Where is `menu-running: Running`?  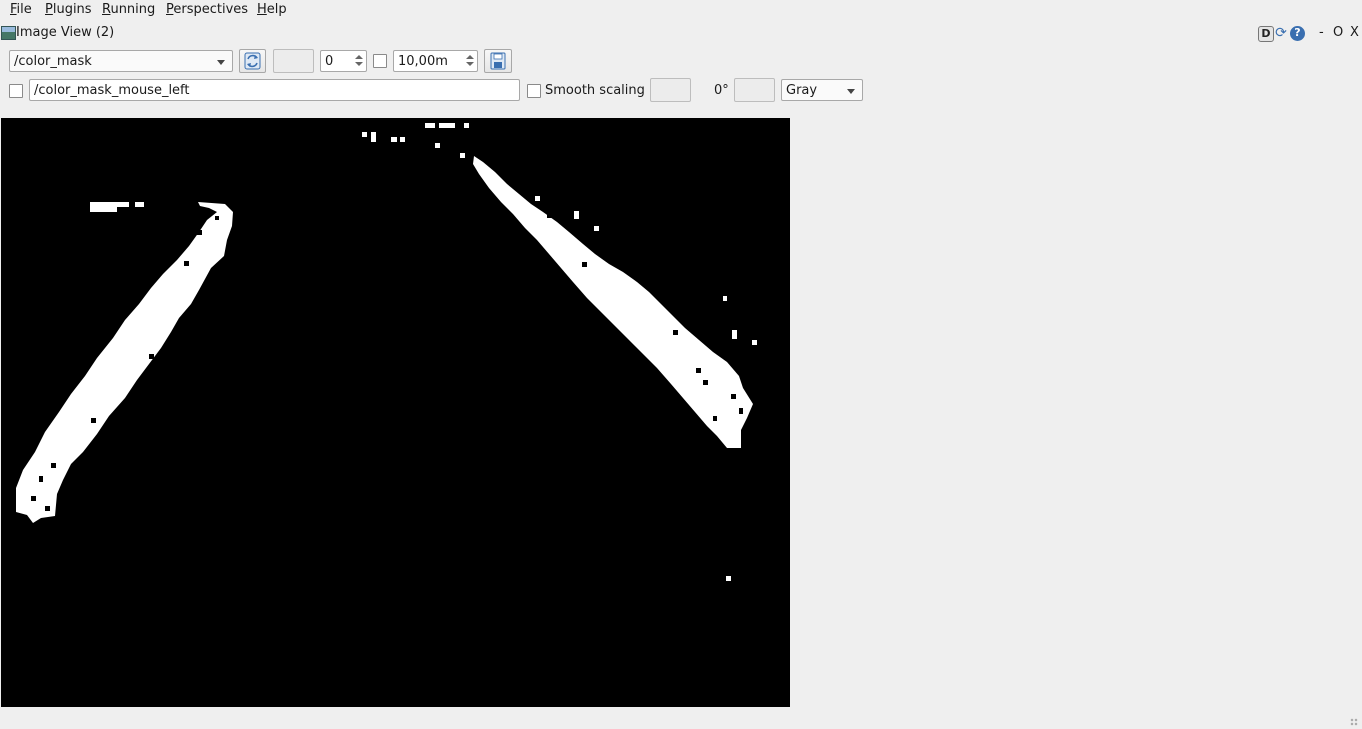 menu-running: Running is located at coordinates (128, 10).